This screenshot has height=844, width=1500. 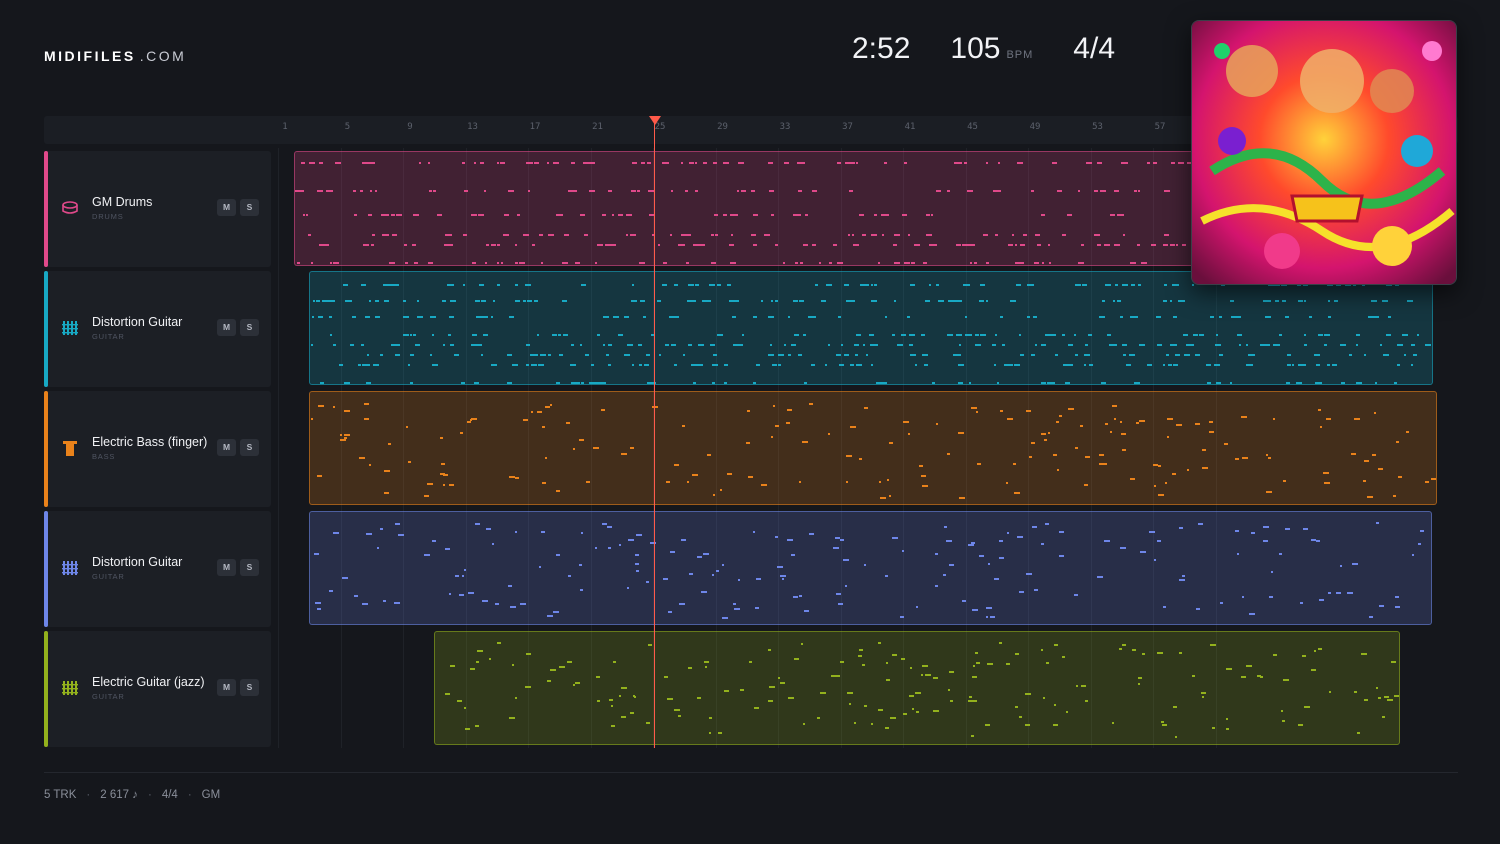 What do you see at coordinates (157, 449) in the screenshot?
I see `track-lane: Electric Bass (finger) BASS M S` at bounding box center [157, 449].